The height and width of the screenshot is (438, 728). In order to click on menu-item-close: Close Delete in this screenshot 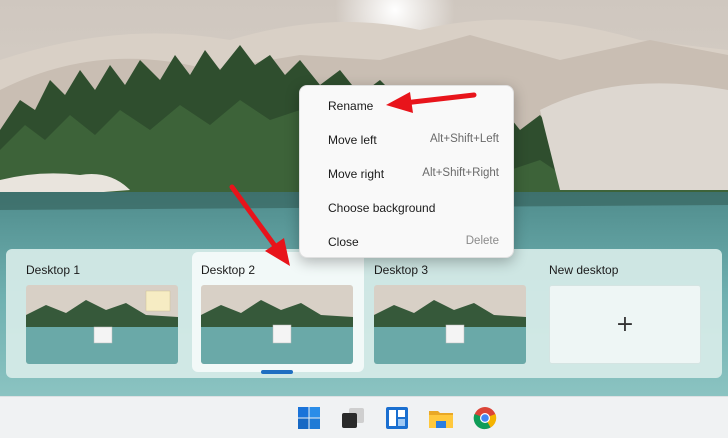, I will do `click(407, 241)`.